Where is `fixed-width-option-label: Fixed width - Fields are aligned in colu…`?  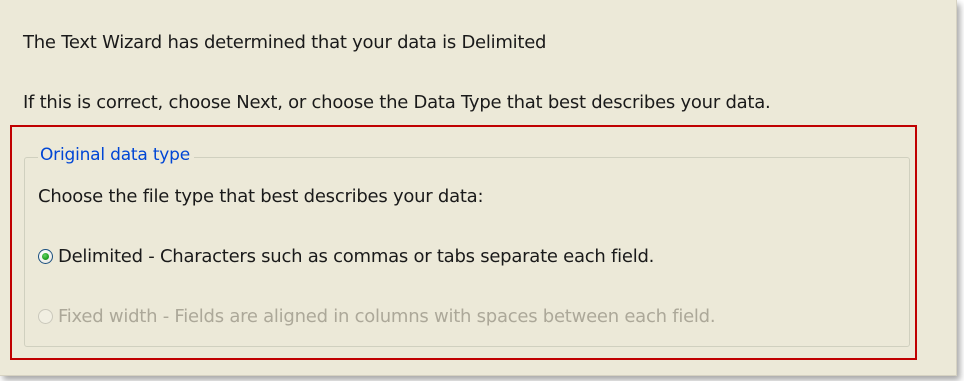
fixed-width-option-label: Fixed width - Fields are aligned in colu… is located at coordinates (387, 316).